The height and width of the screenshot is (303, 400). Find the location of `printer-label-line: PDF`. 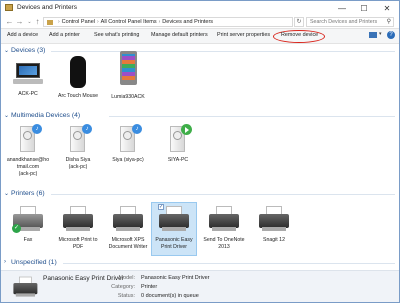

printer-label-line: PDF is located at coordinates (78, 247).